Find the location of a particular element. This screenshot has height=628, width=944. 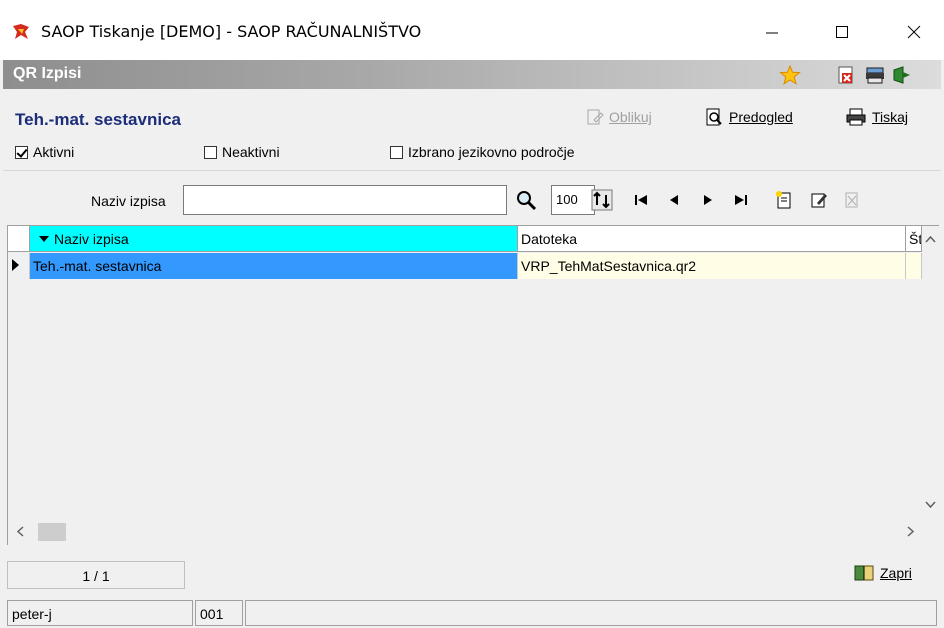

previous-icon is located at coordinates (674, 200).